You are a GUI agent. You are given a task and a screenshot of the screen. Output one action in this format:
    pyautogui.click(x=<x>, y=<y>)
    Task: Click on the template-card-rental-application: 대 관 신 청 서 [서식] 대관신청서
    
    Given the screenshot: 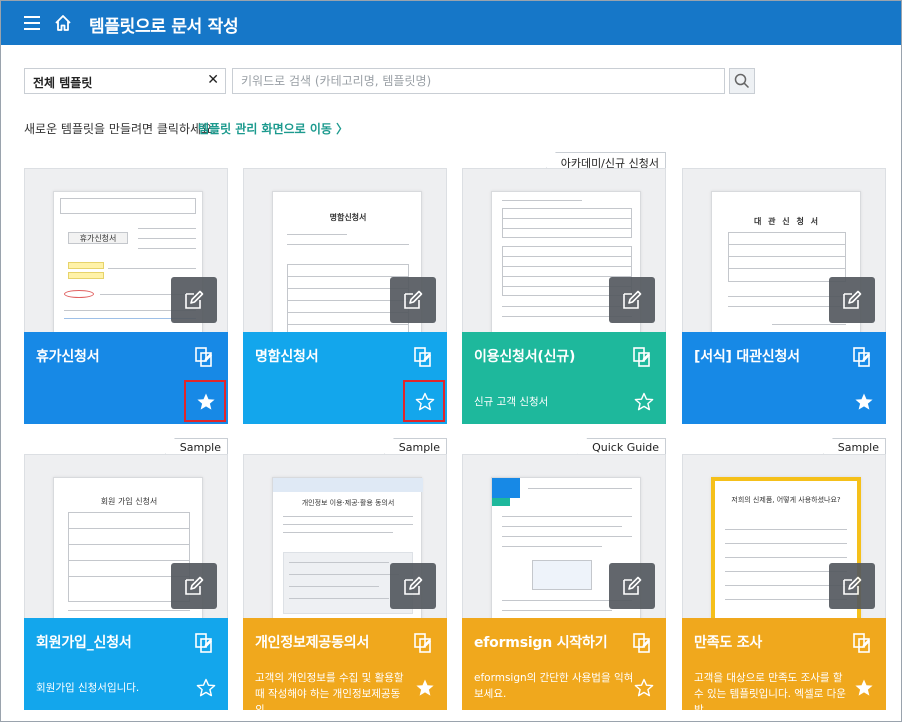 What is the action you would take?
    pyautogui.click(x=784, y=296)
    